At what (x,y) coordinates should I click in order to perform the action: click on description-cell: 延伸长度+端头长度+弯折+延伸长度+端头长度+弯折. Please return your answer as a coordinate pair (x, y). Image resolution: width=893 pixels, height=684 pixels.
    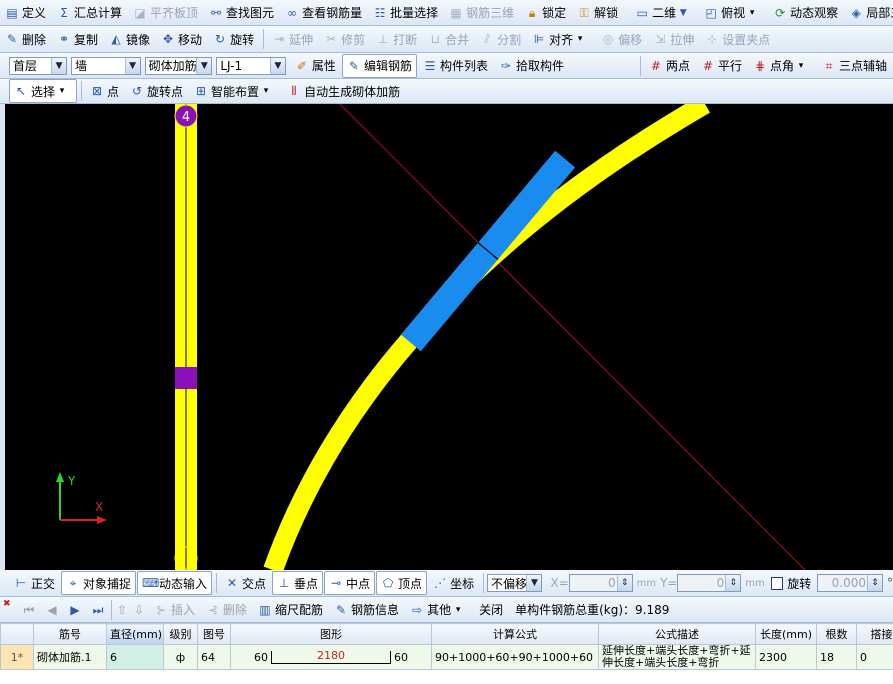
    Looking at the image, I should click on (677, 657).